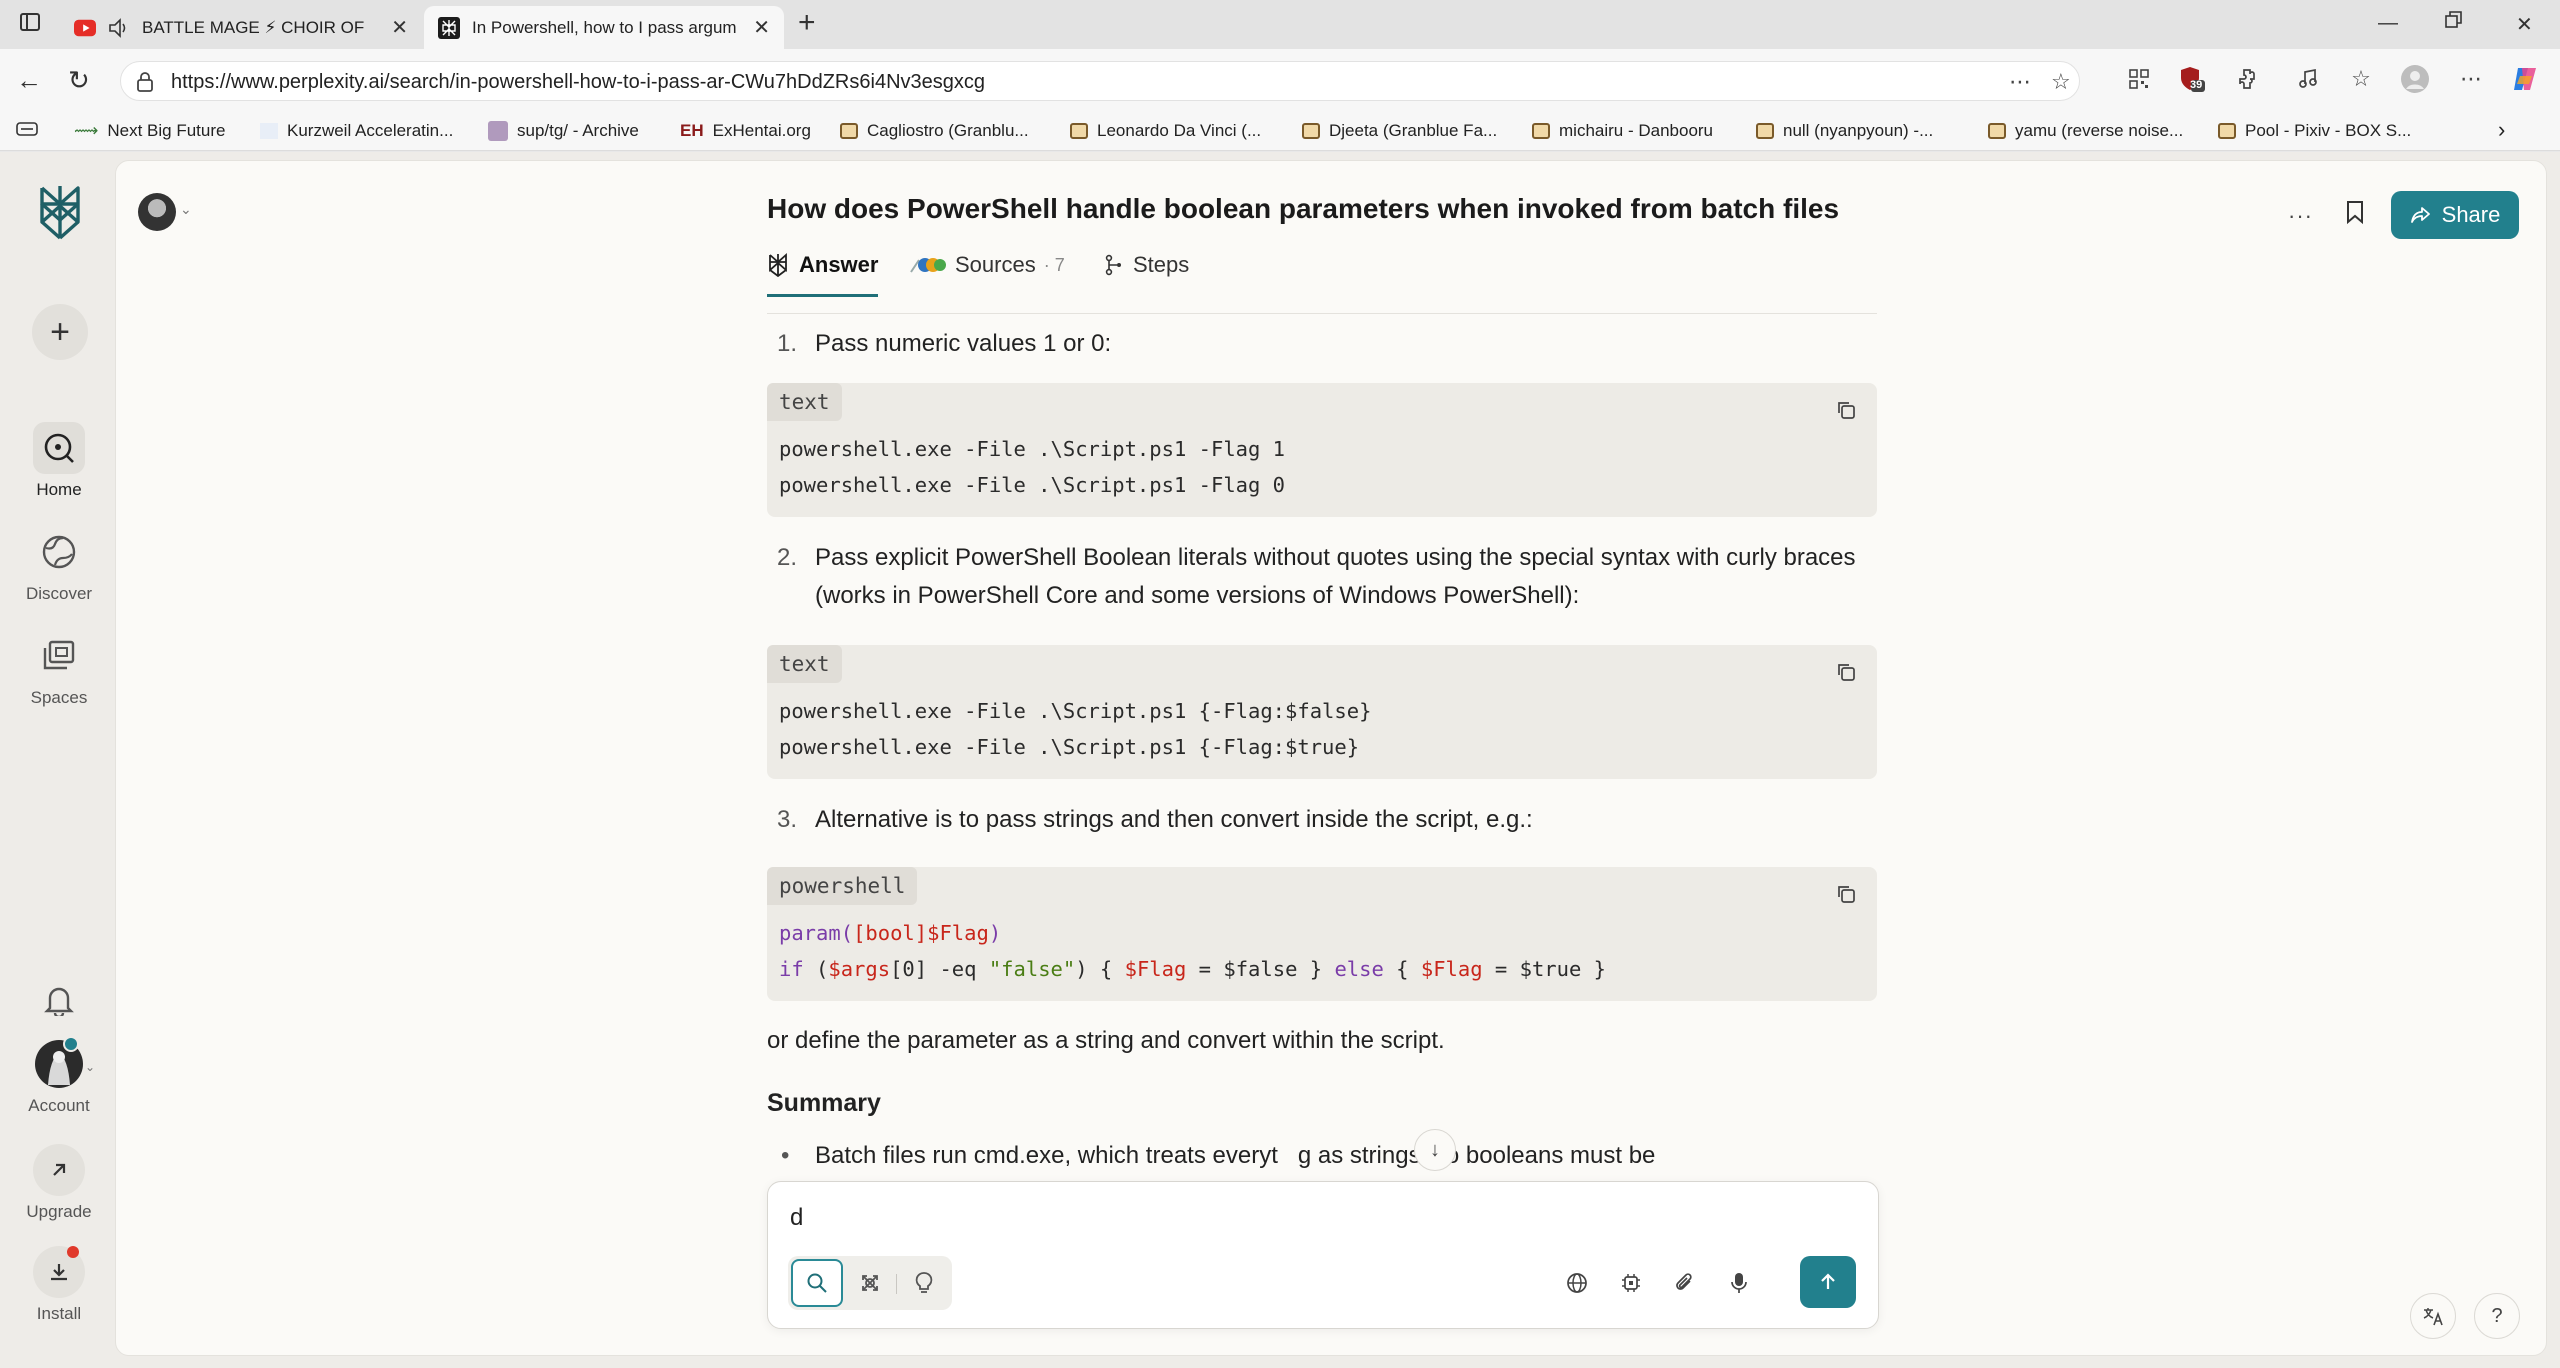  Describe the element at coordinates (807, 23) in the screenshot. I see `new-tab-button: +` at that location.